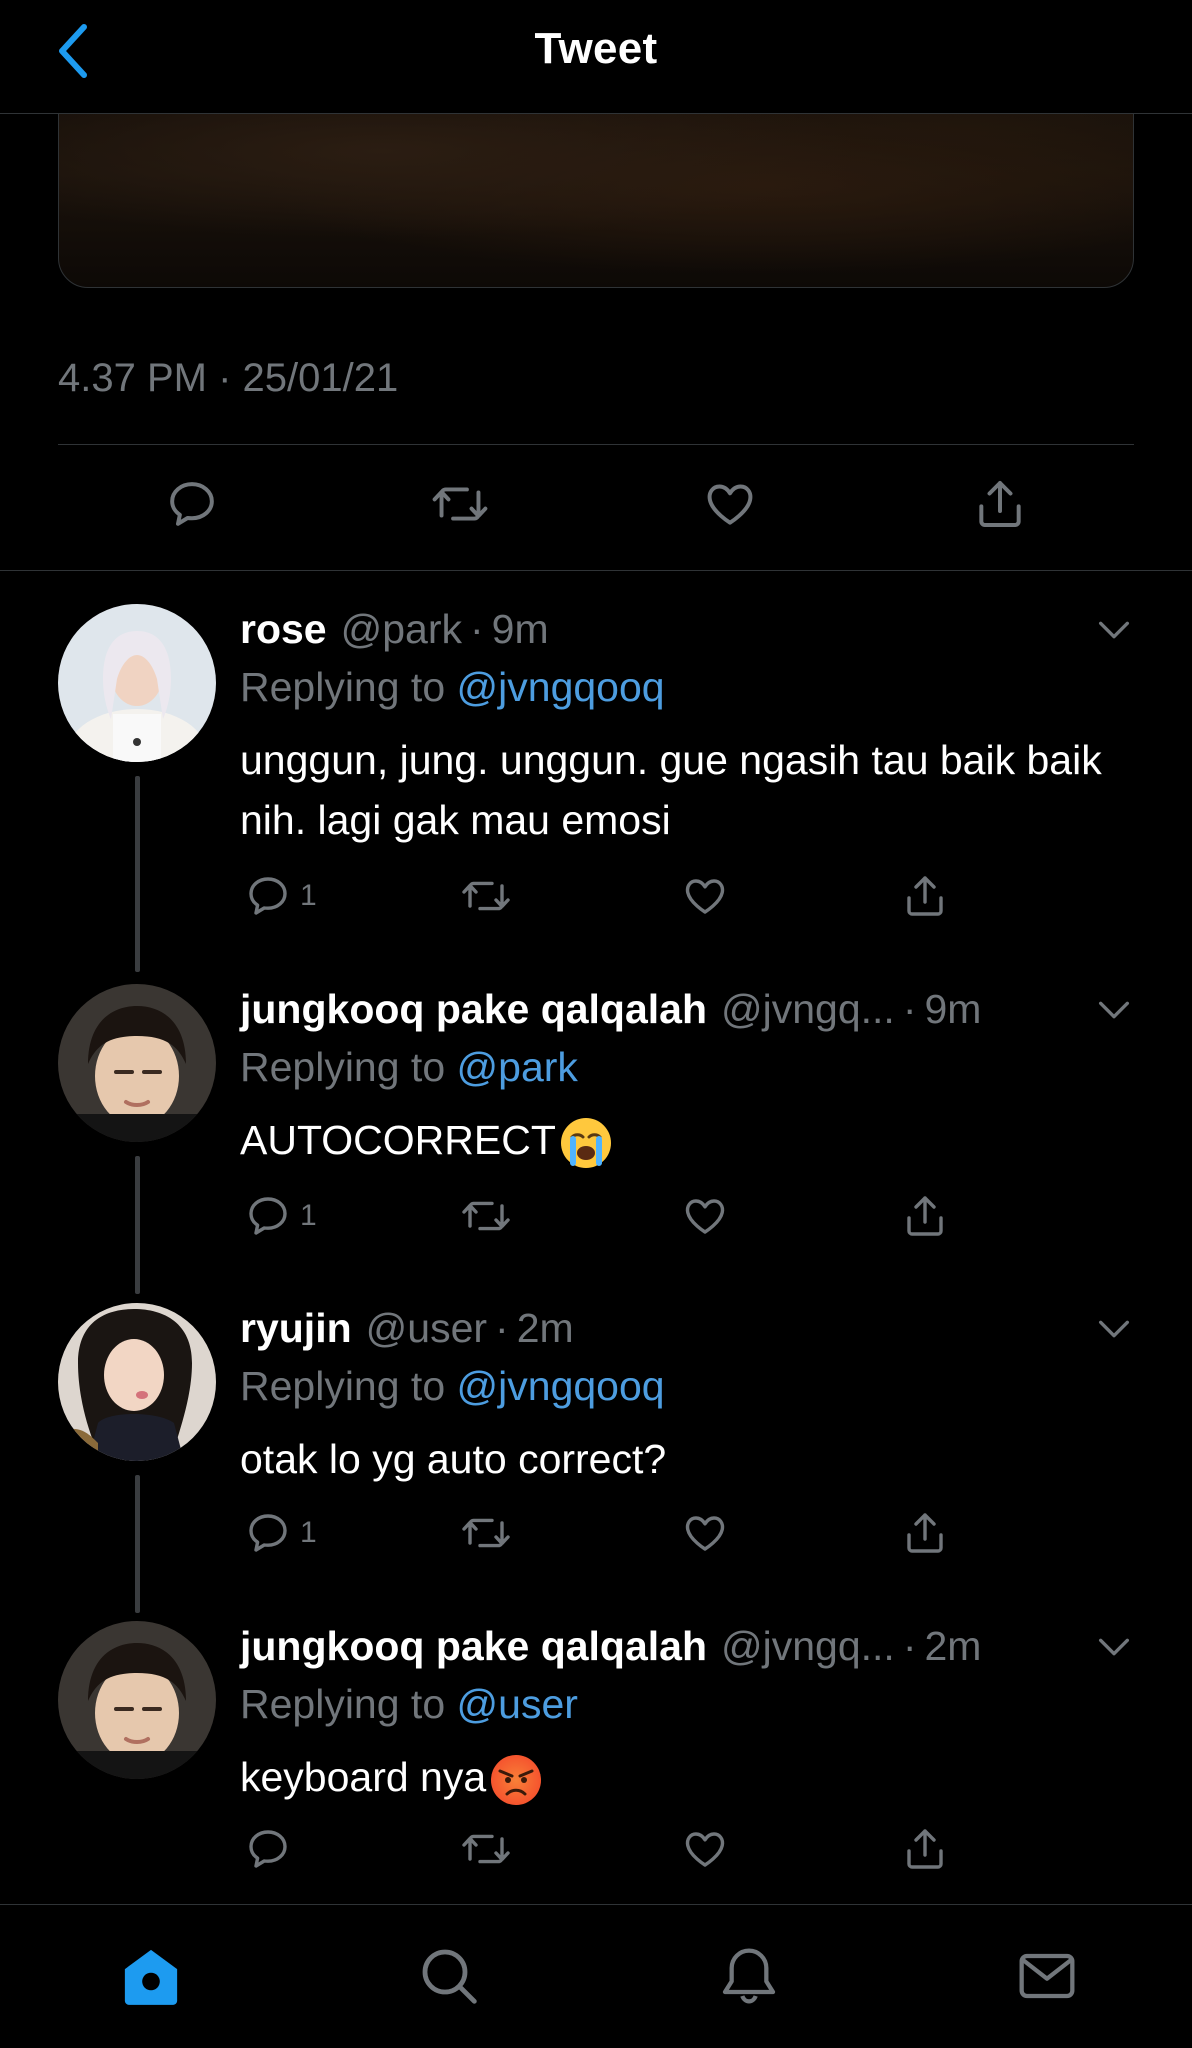 This screenshot has width=1192, height=2048. I want to click on user-handle: @user, so click(426, 1328).